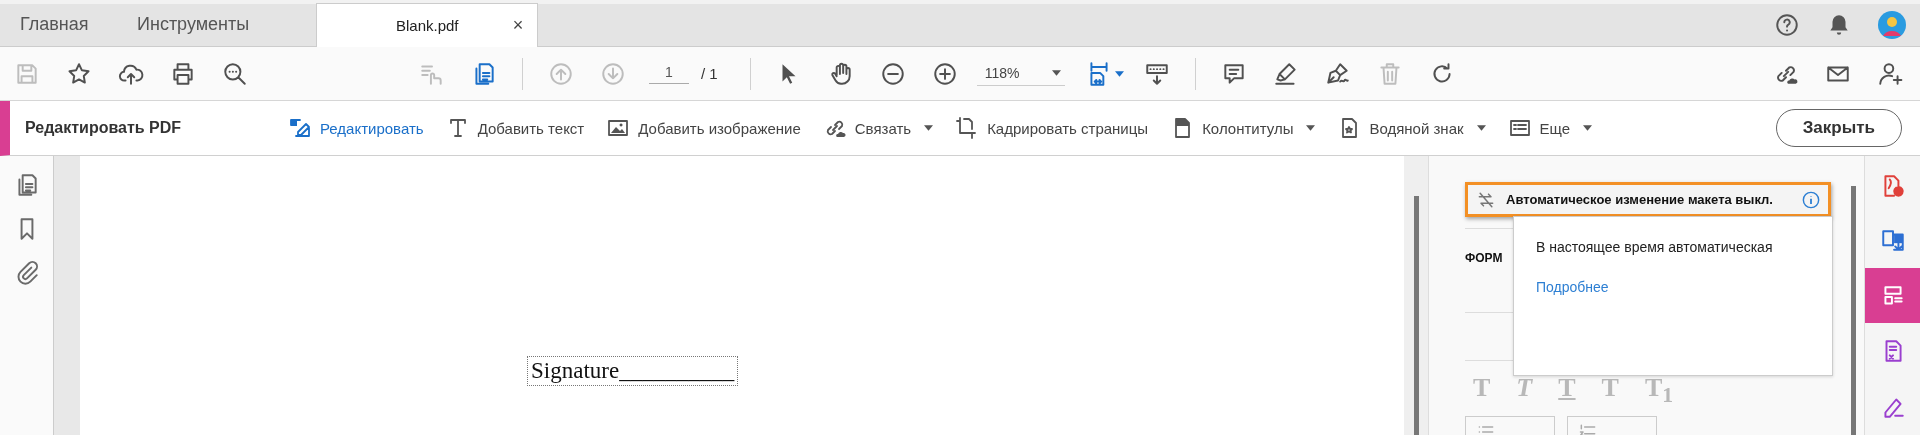 The height and width of the screenshot is (435, 1920). Describe the element at coordinates (703, 128) in the screenshot. I see `edit-tool: Добавить изображение` at that location.